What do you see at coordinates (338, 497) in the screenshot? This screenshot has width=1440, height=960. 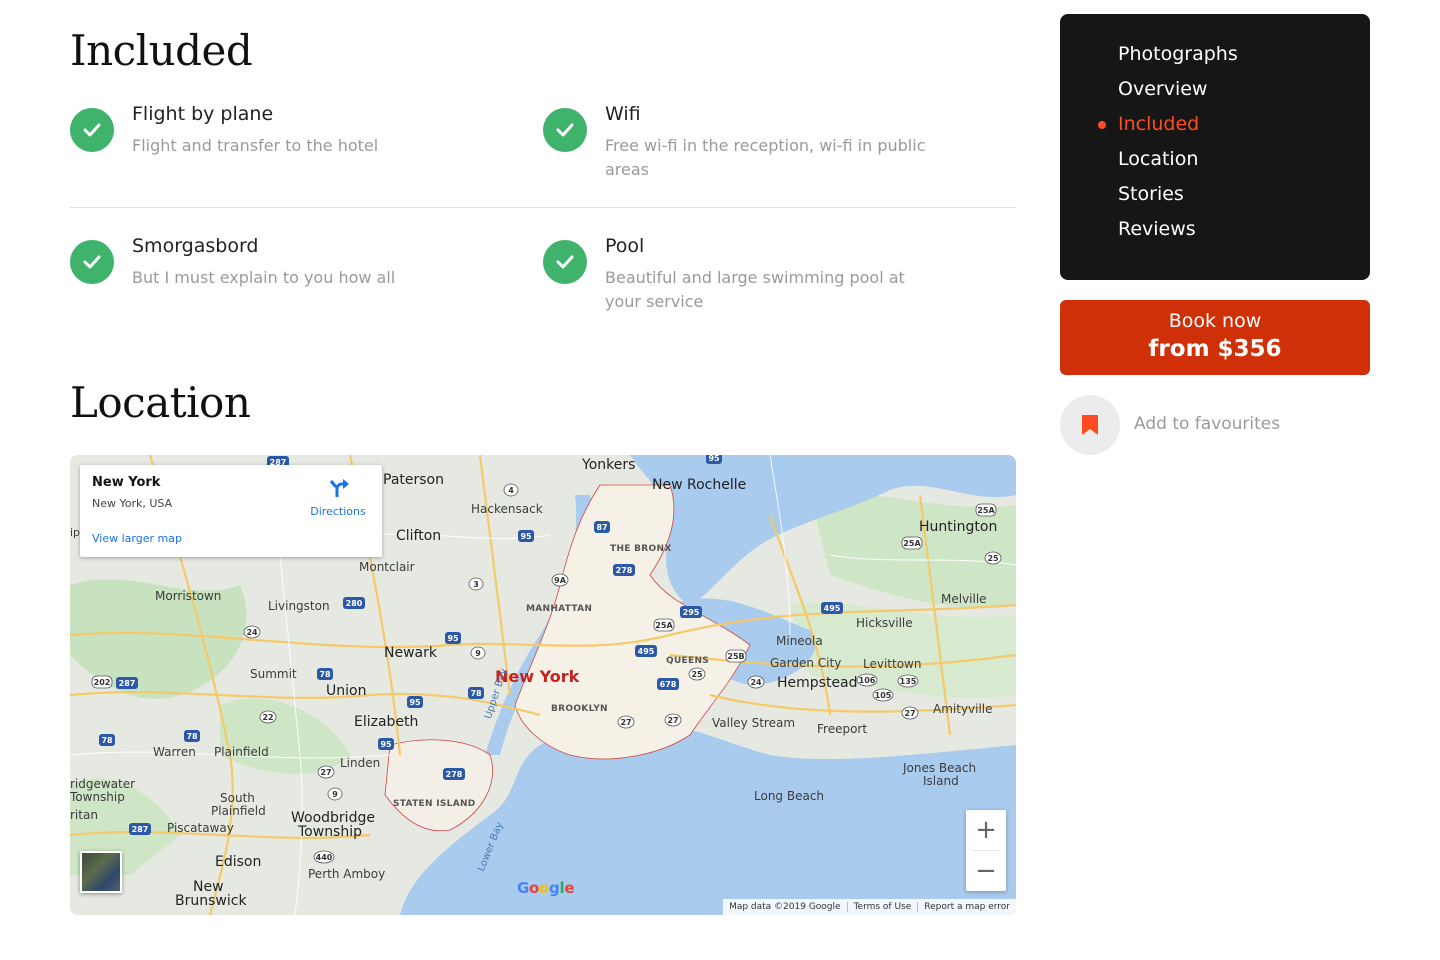 I see `directions-button: Directions` at bounding box center [338, 497].